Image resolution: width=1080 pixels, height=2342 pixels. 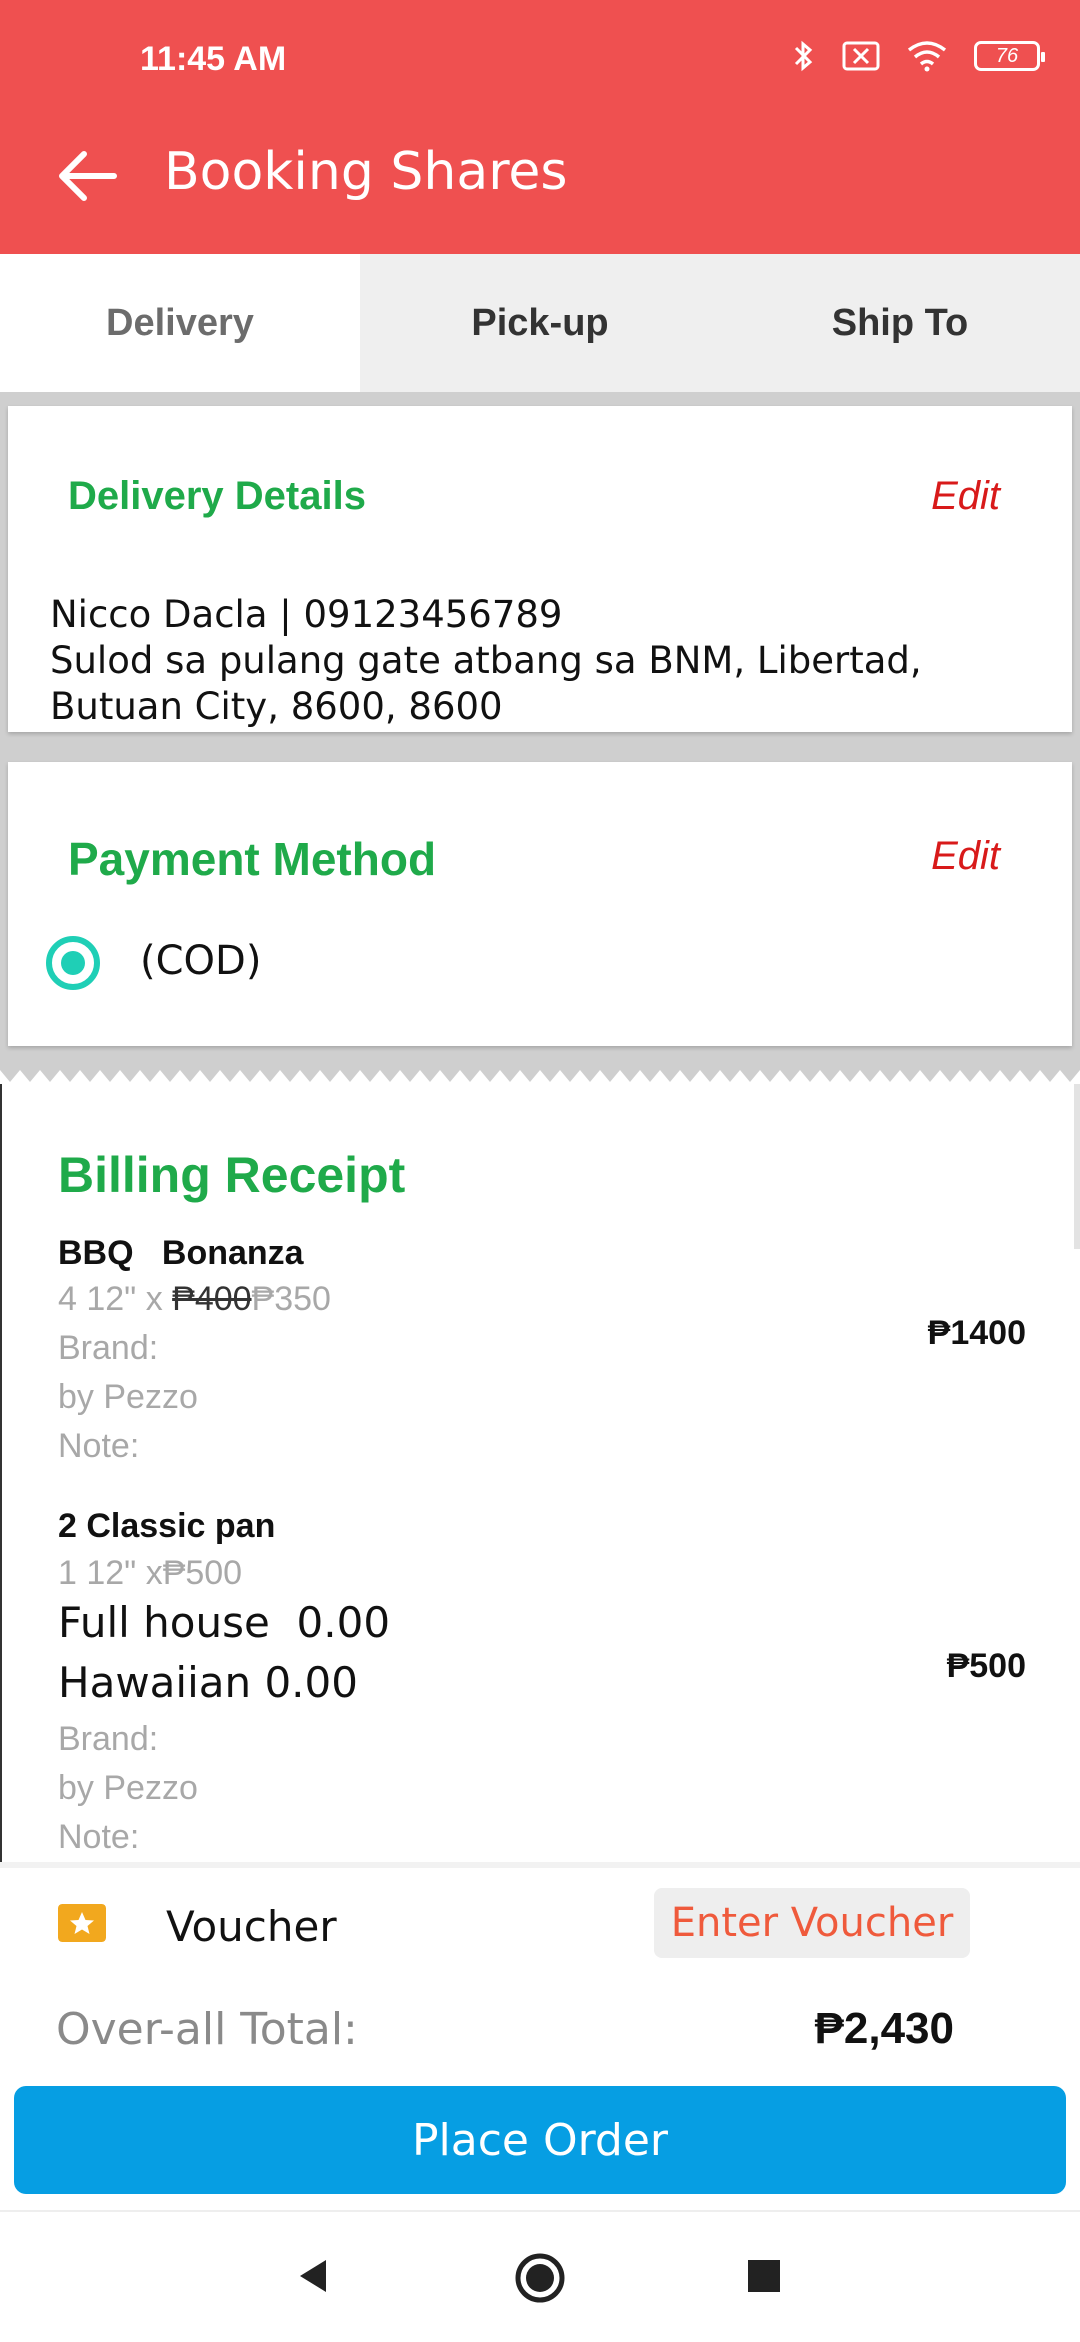 What do you see at coordinates (82, 1923) in the screenshot?
I see `voucher-icon` at bounding box center [82, 1923].